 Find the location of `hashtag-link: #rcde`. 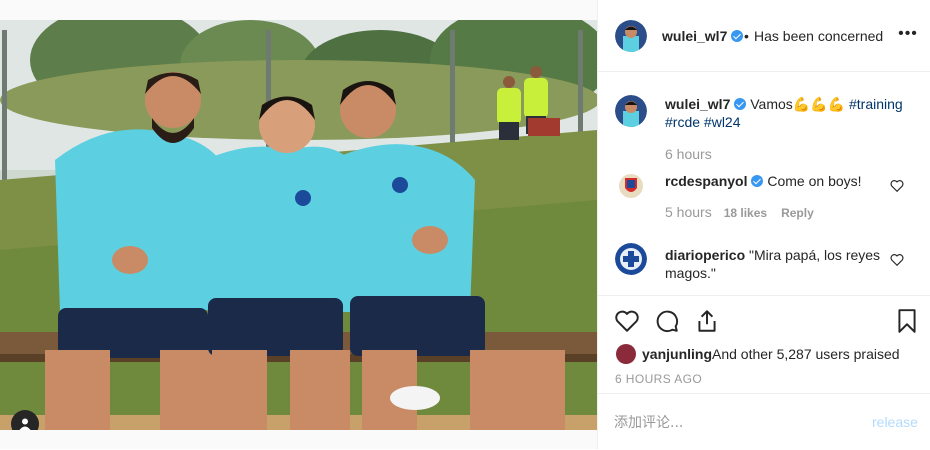

hashtag-link: #rcde is located at coordinates (682, 122).